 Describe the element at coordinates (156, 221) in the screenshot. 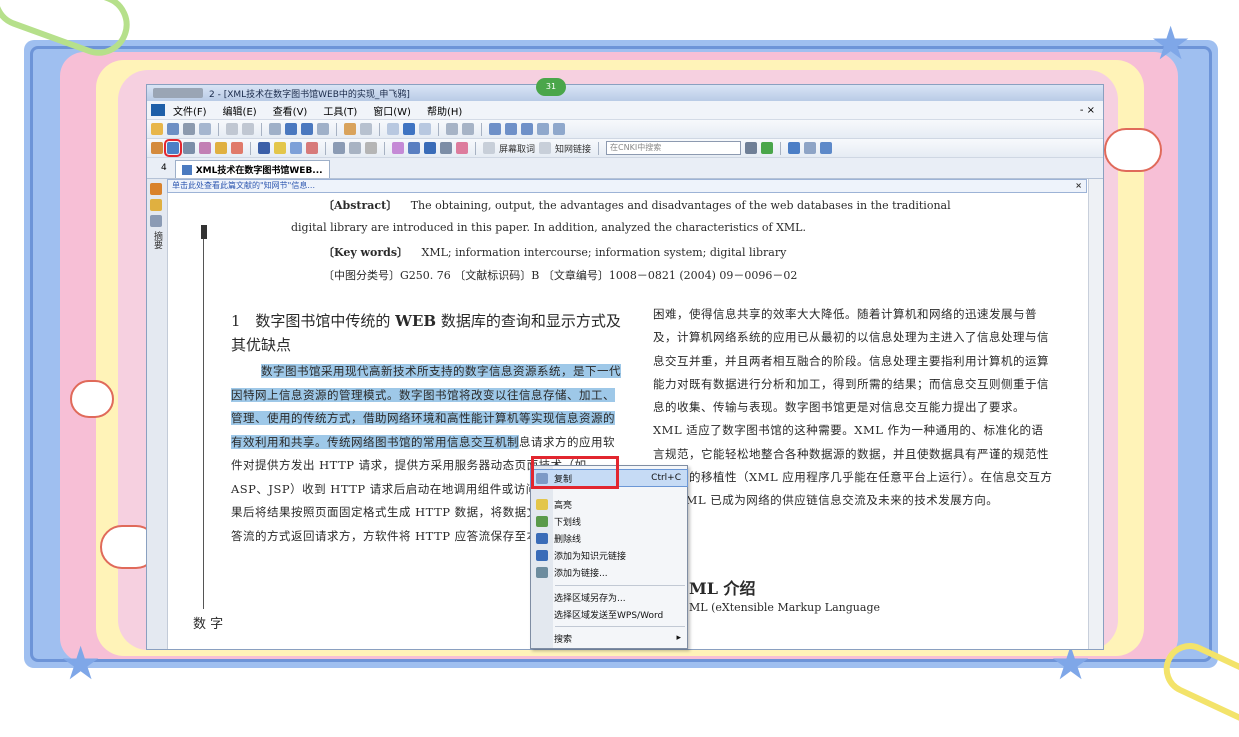

I see `thumbnail-icon` at that location.